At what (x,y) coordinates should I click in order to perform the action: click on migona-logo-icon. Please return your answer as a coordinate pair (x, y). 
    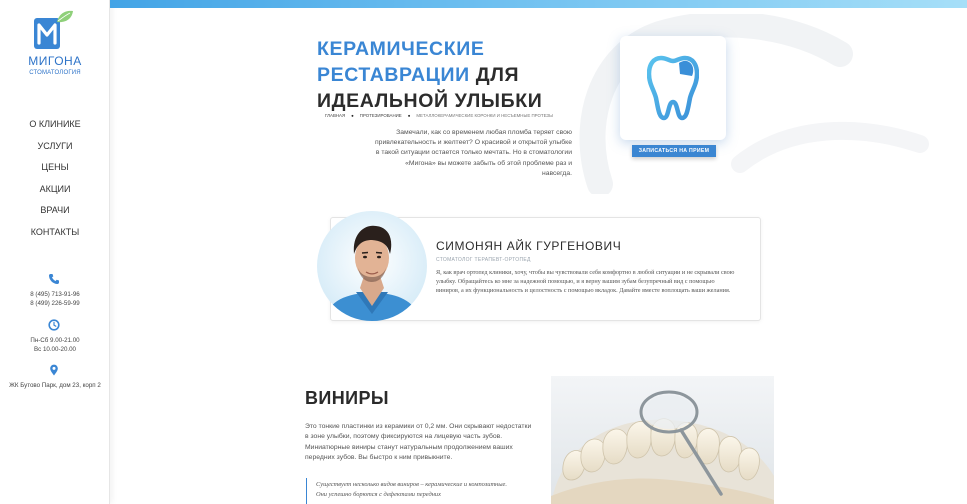
    Looking at the image, I should click on (54, 30).